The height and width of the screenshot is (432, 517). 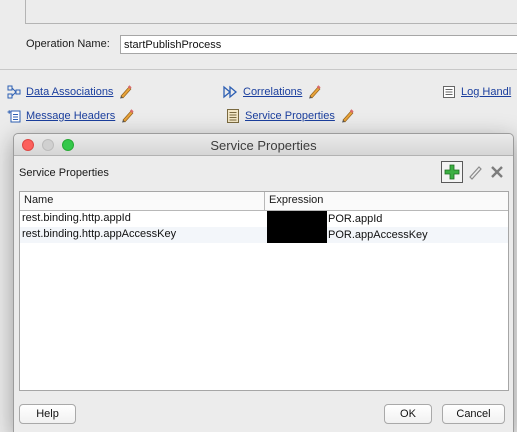 I want to click on ok-button: OK, so click(x=408, y=414).